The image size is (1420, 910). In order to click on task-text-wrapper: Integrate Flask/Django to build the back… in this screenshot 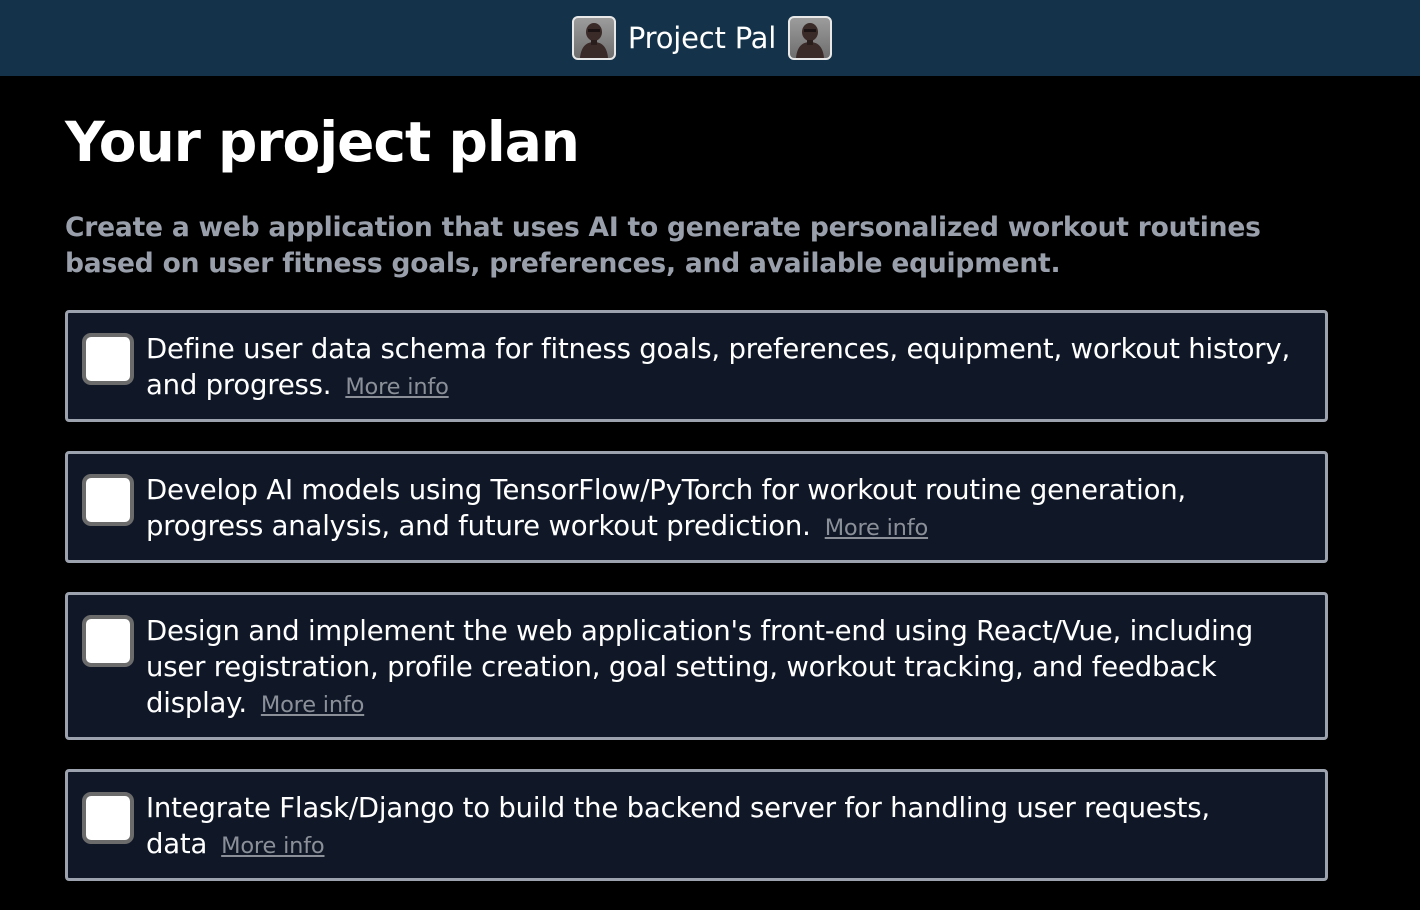, I will do `click(726, 827)`.